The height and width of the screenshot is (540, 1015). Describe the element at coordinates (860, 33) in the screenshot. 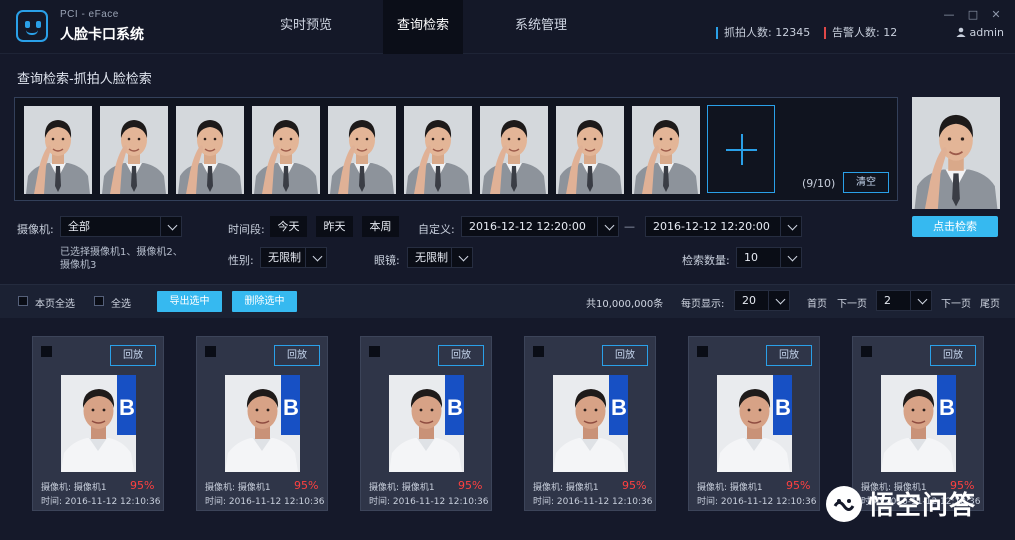

I see `alarm-count: 告警人数: 12` at that location.